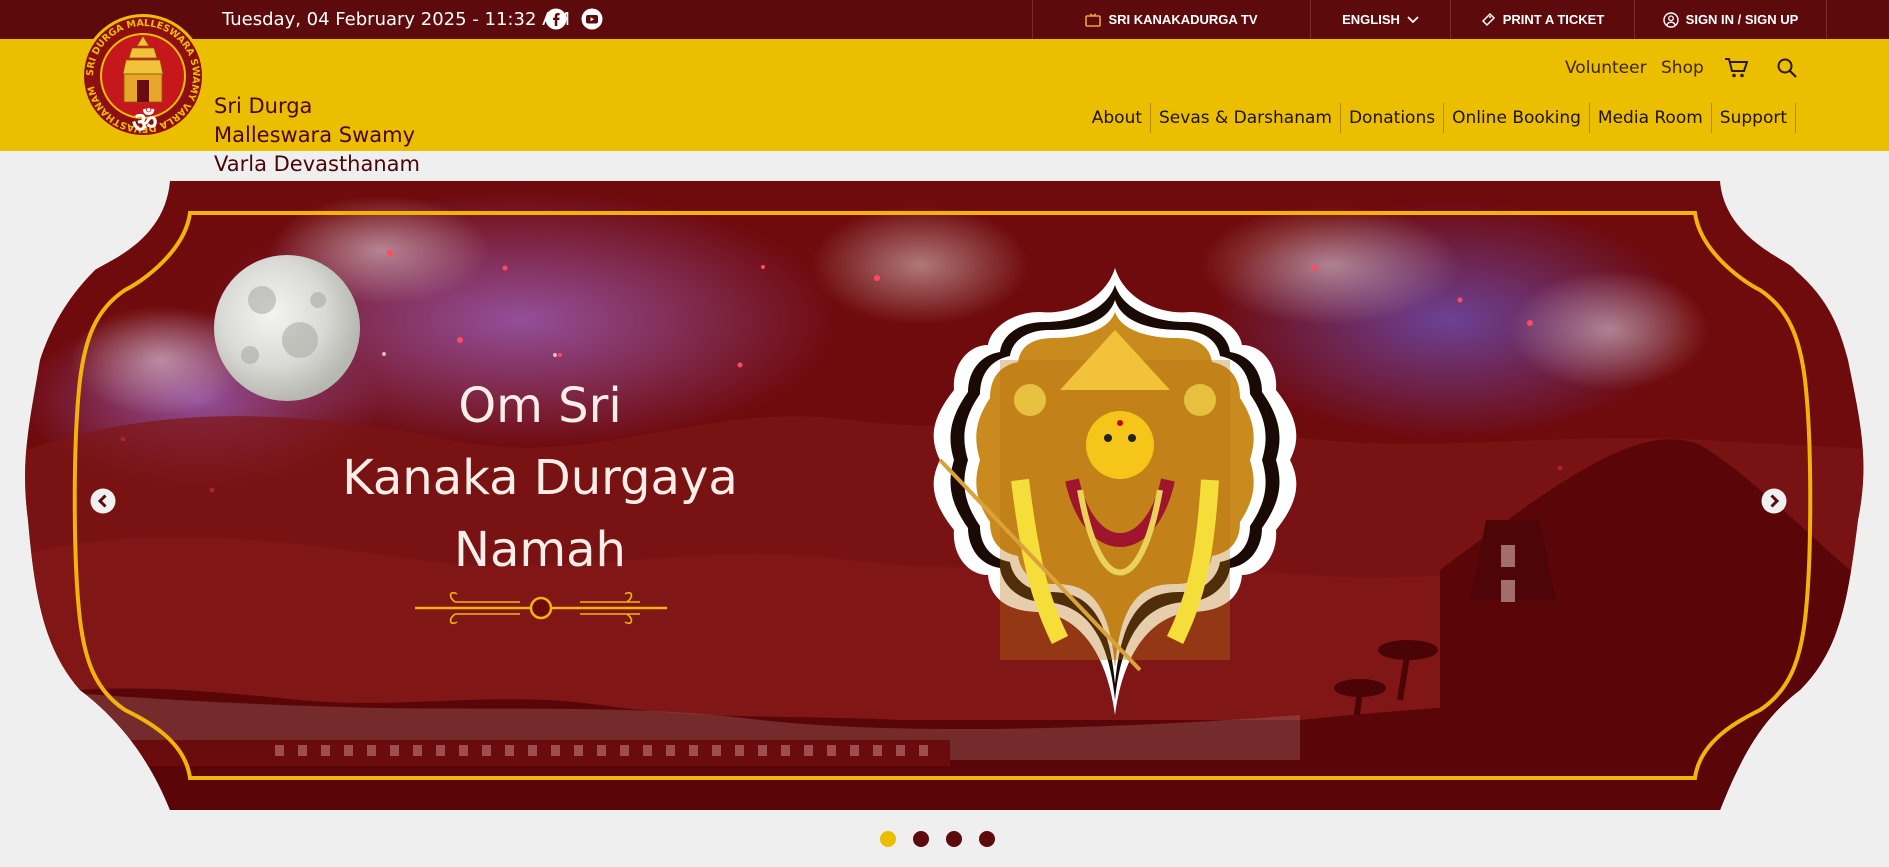 This screenshot has width=1889, height=867. I want to click on next-slide-button, so click(1774, 501).